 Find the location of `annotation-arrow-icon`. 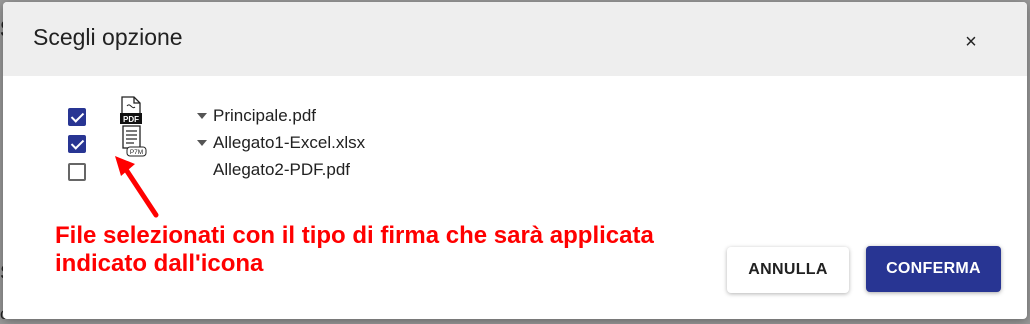

annotation-arrow-icon is located at coordinates (137, 187).